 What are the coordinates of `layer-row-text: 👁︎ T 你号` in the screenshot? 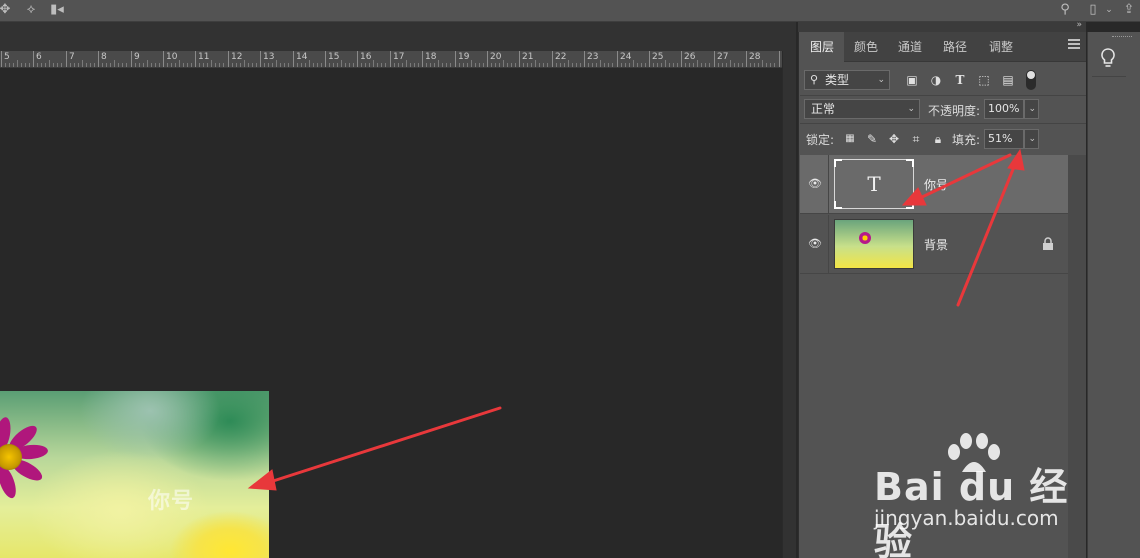 It's located at (934, 184).